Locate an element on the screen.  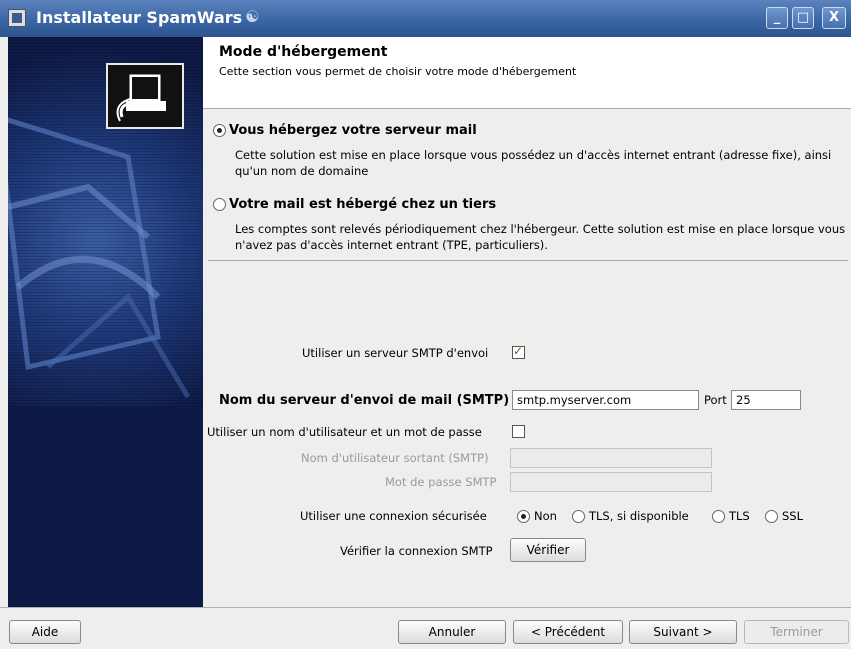
password-label: Mot de passe SMTP is located at coordinates (441, 482).